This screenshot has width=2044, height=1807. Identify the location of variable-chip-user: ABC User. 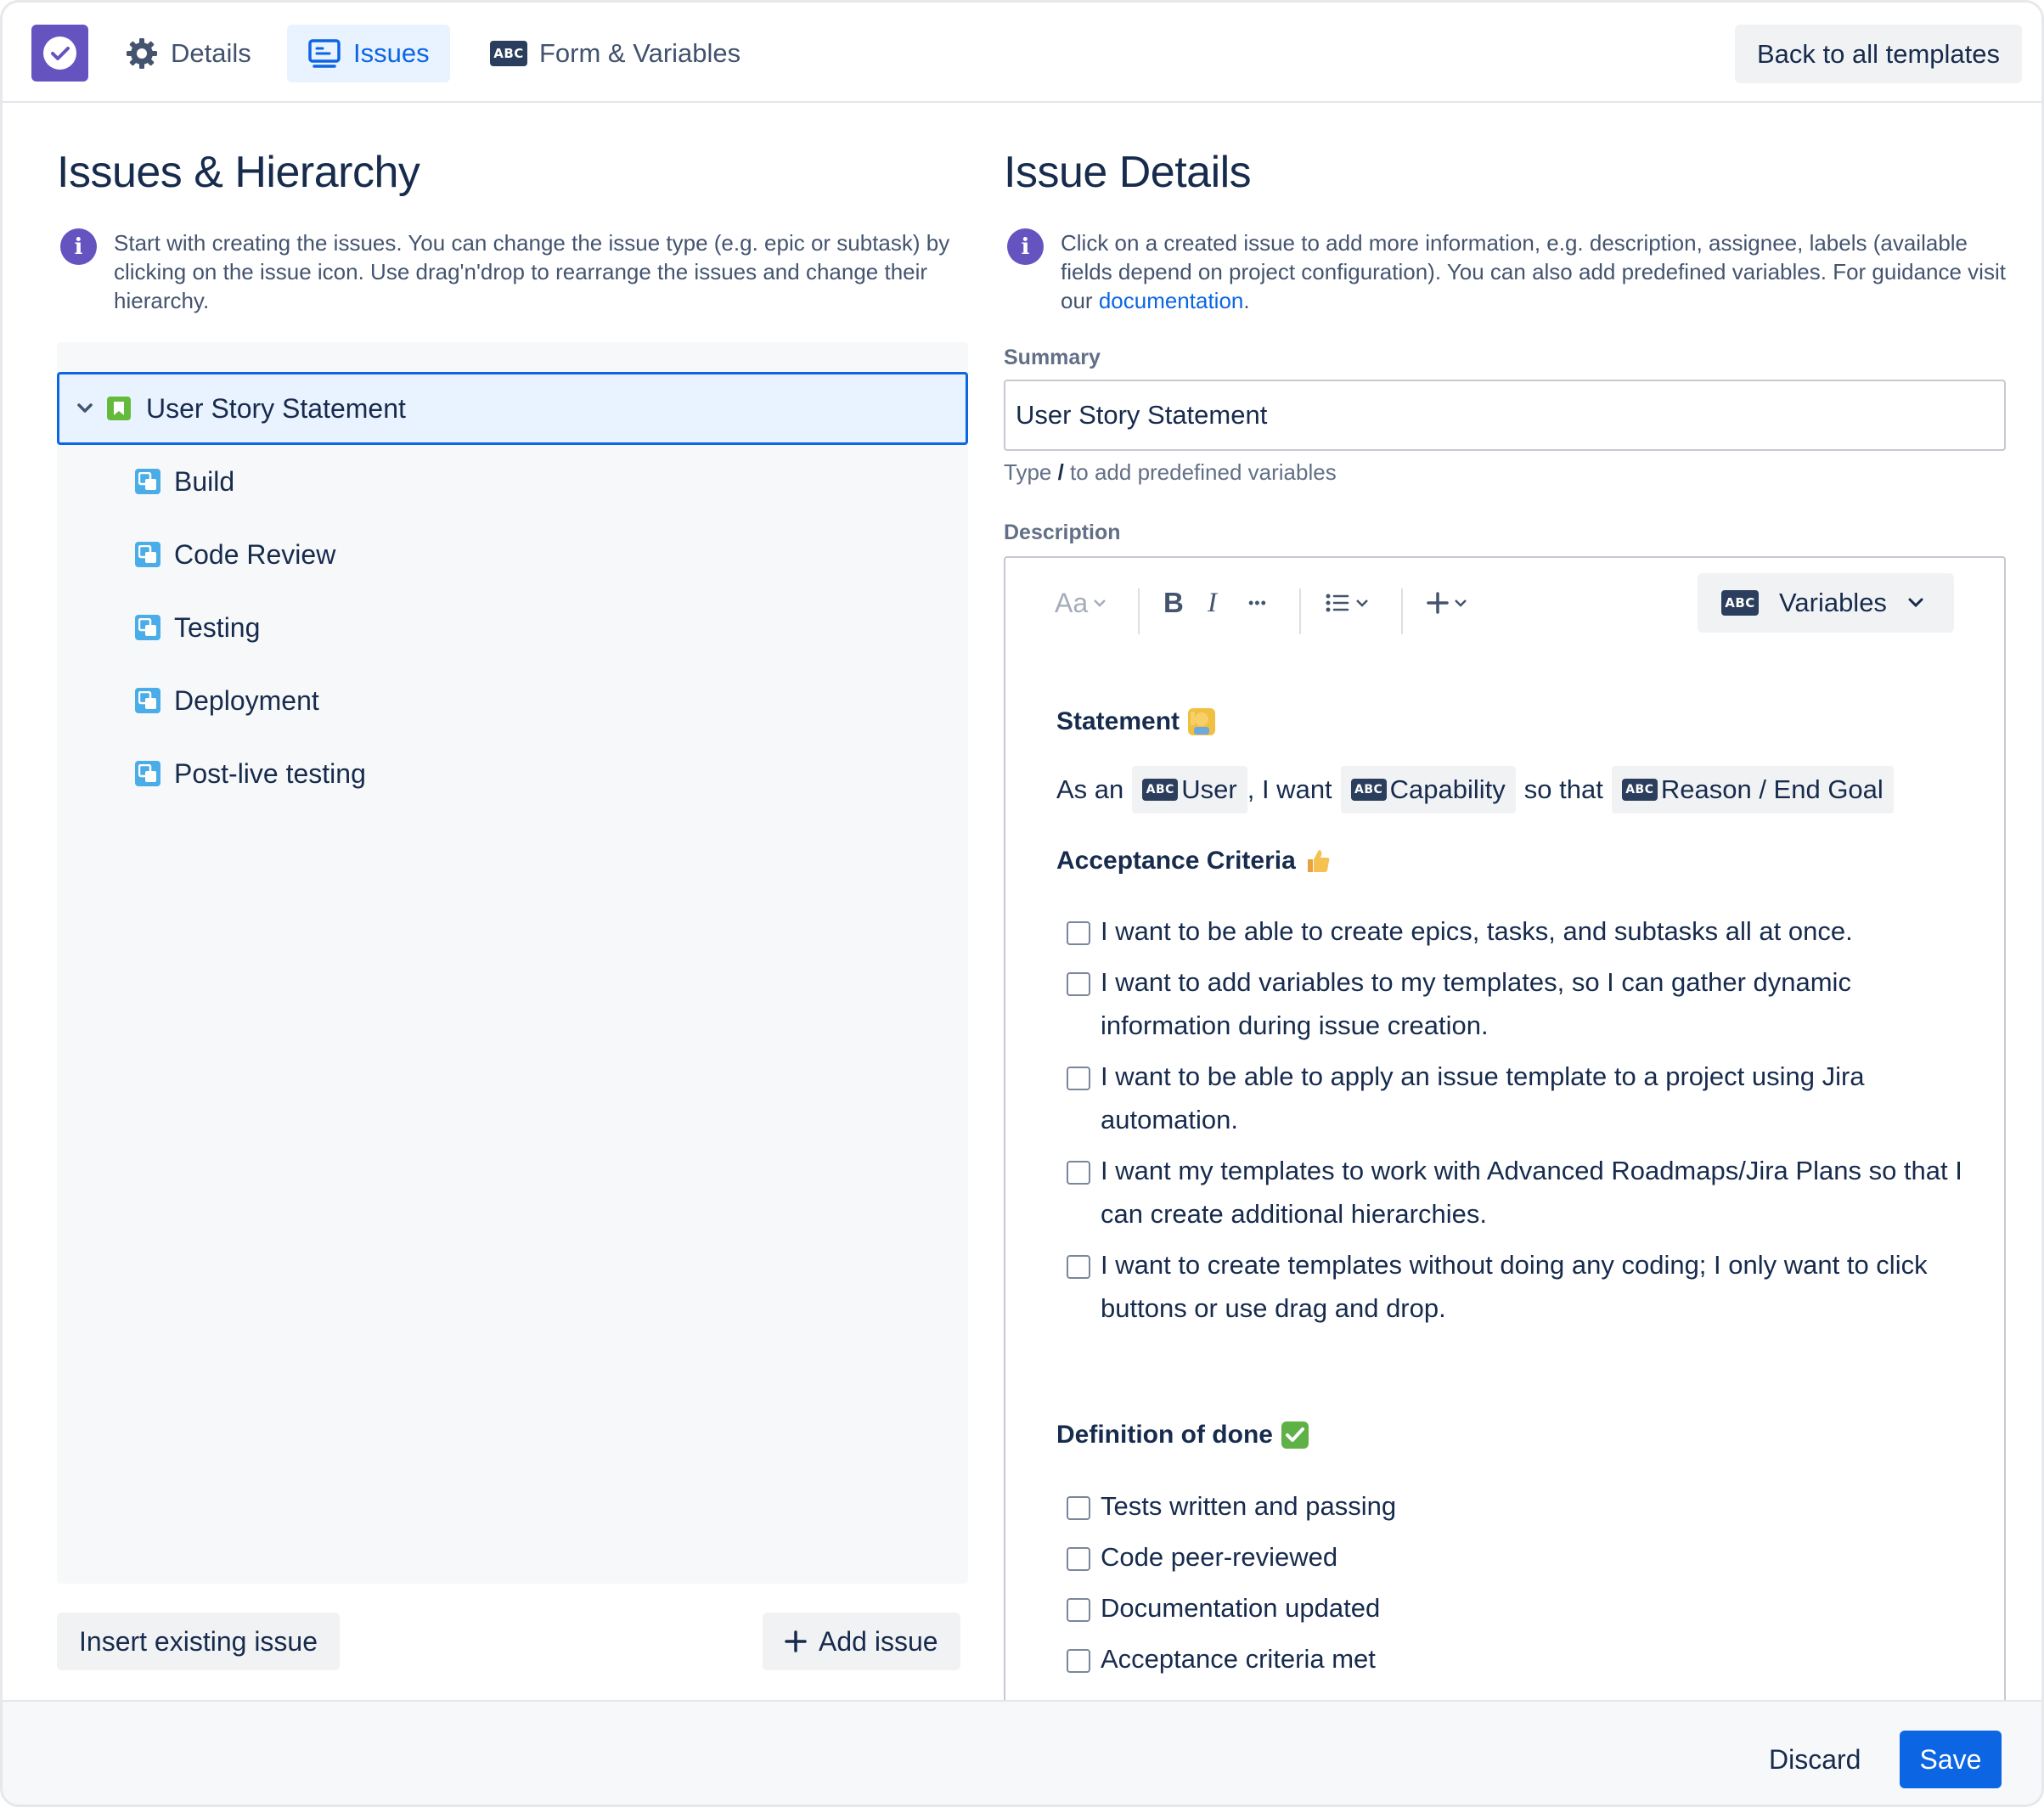
(1189, 789).